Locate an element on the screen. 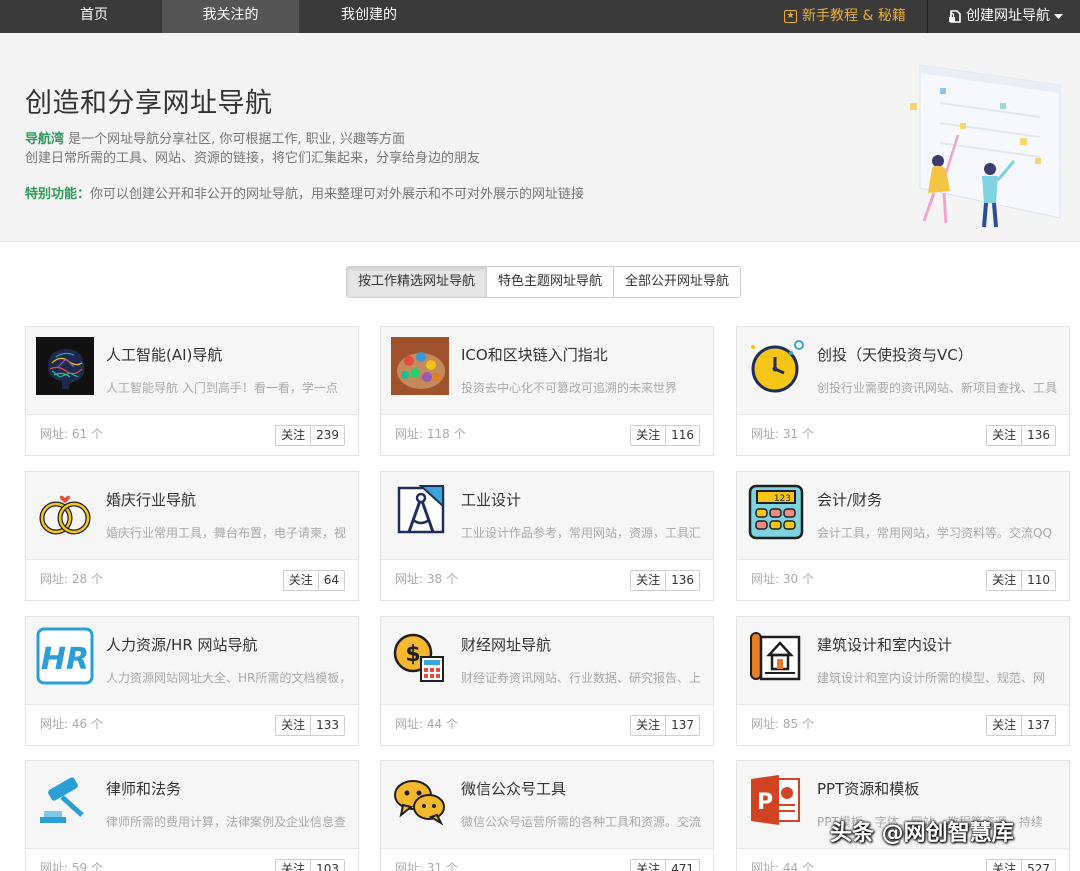 The height and width of the screenshot is (871, 1080). follower-count: 116 is located at coordinates (682, 435).